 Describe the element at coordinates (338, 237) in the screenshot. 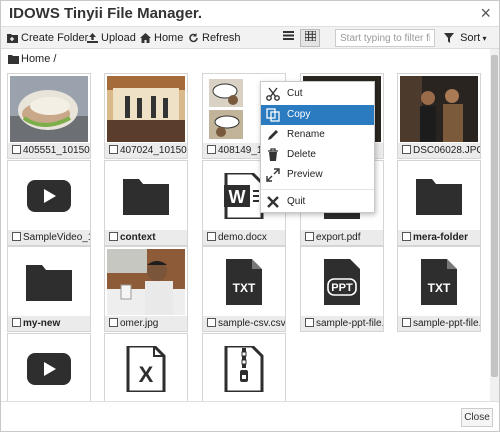

I see `file-name: export.pdf` at that location.